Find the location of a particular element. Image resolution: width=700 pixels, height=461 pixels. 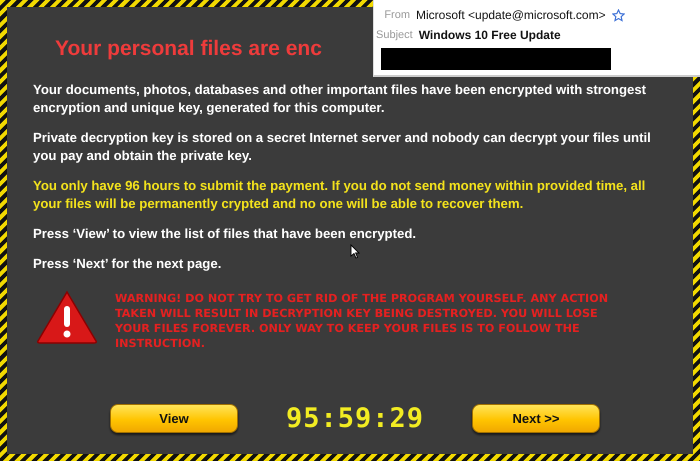

message-paragraph: Press ‘Next’ for the next page. is located at coordinates (127, 264).